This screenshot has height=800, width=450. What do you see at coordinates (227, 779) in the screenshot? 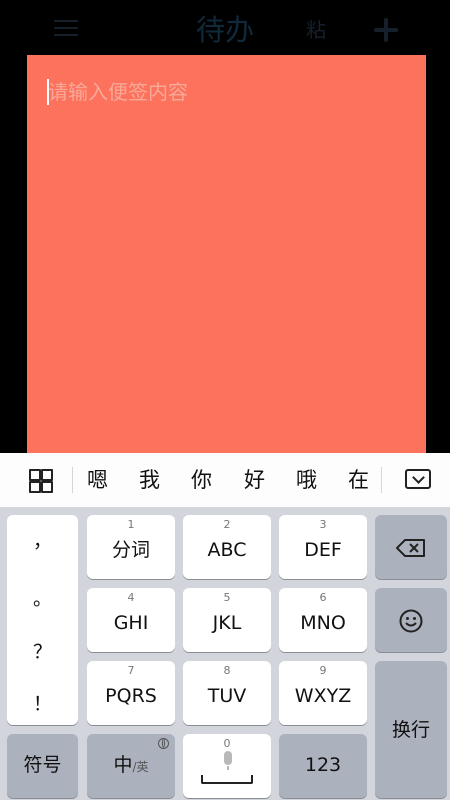
I see `space-icon` at bounding box center [227, 779].